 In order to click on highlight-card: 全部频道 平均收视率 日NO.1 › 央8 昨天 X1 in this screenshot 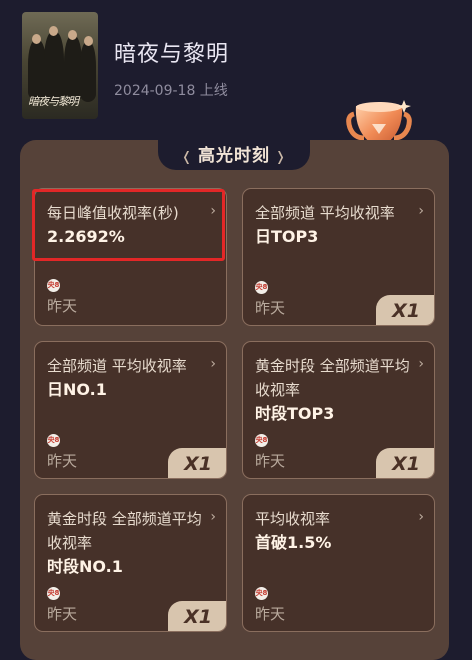, I will do `click(130, 410)`.